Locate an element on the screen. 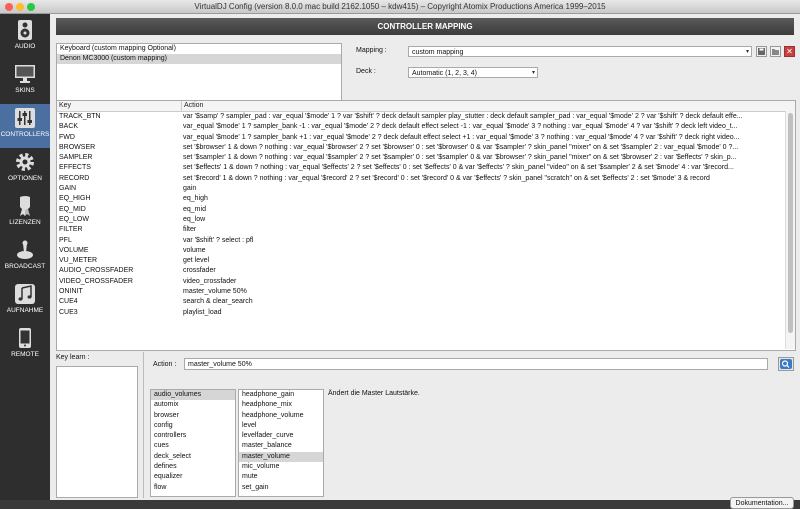 The height and width of the screenshot is (509, 800). mapping-combo: custom mapping ▾ is located at coordinates (580, 51).